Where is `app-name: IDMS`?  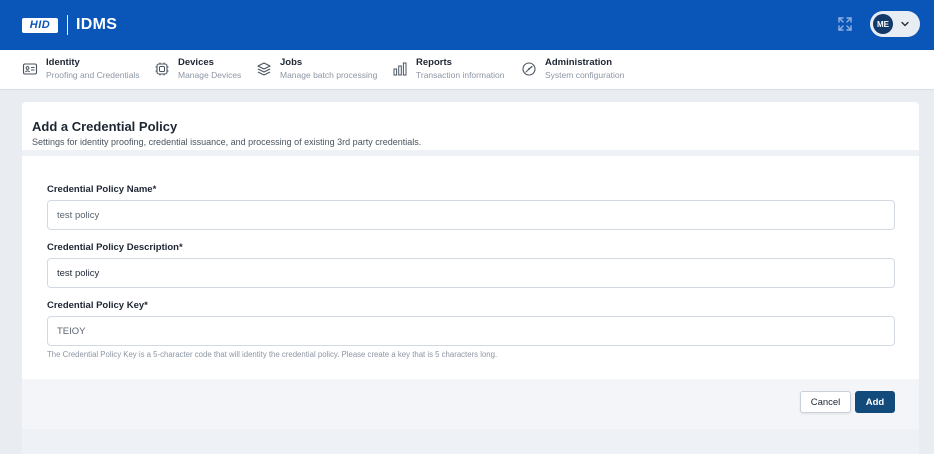
app-name: IDMS is located at coordinates (97, 24).